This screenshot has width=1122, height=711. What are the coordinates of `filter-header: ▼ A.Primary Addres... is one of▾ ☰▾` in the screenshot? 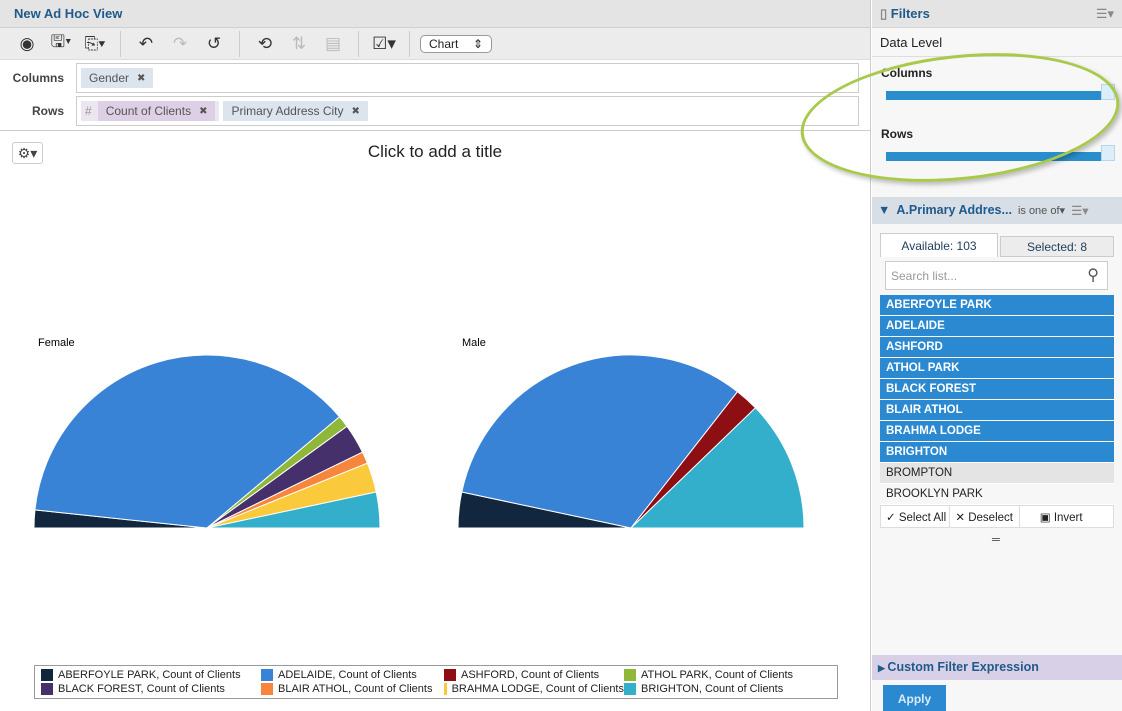 It's located at (997, 210).